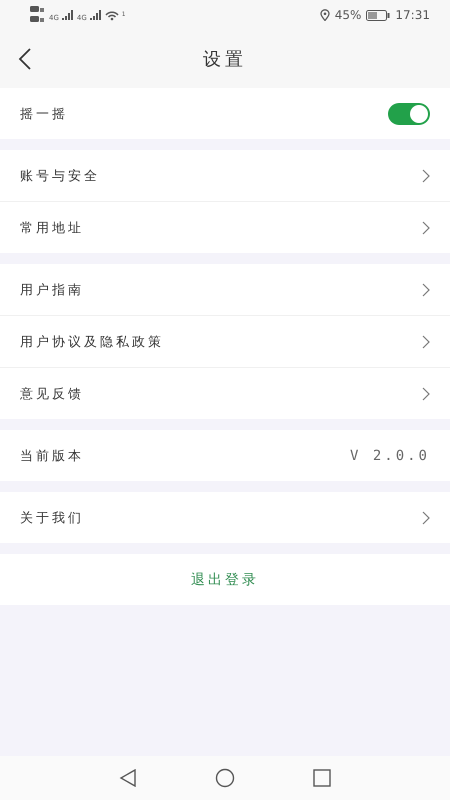 The width and height of the screenshot is (450, 800). I want to click on settings-row: 用户协议及隐私政策, so click(225, 342).